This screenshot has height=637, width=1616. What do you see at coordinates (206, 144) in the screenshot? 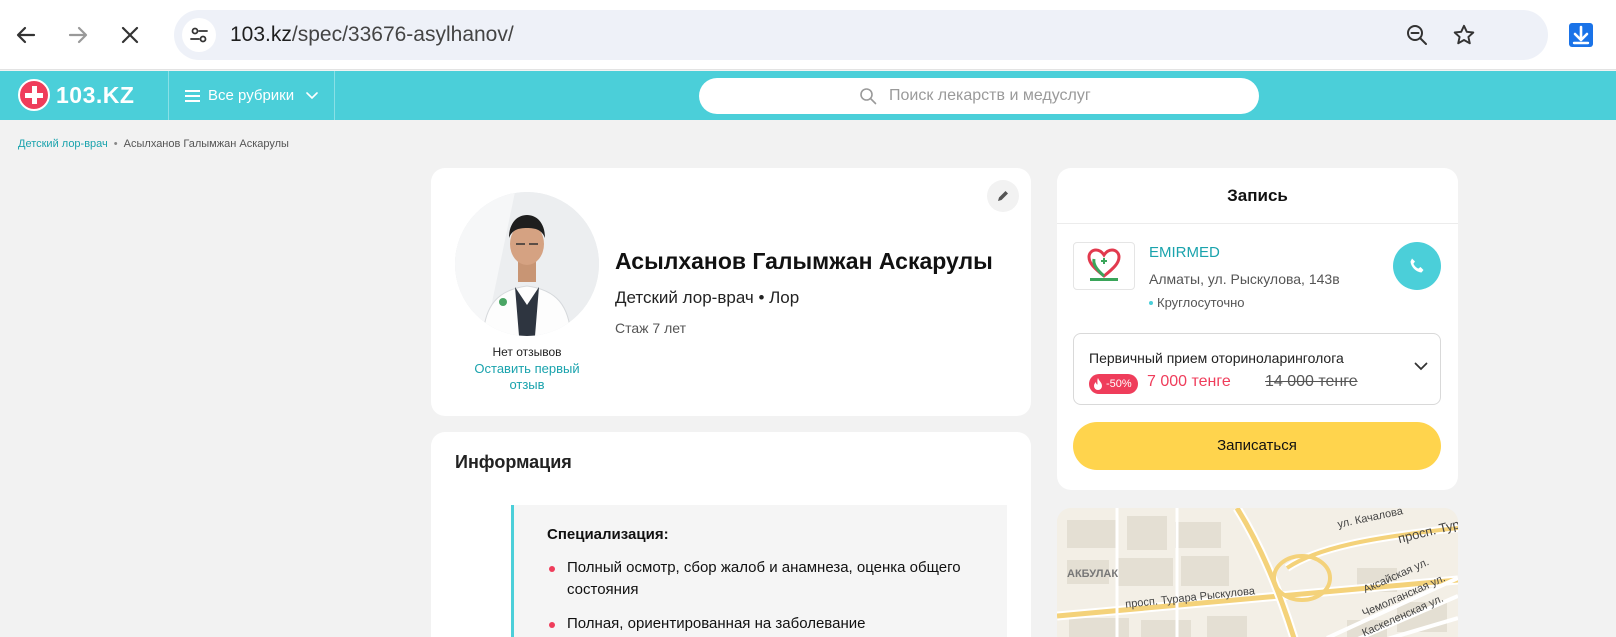
I see `breadcrumb-current: Асылханов Галымжан Аскарулы` at bounding box center [206, 144].